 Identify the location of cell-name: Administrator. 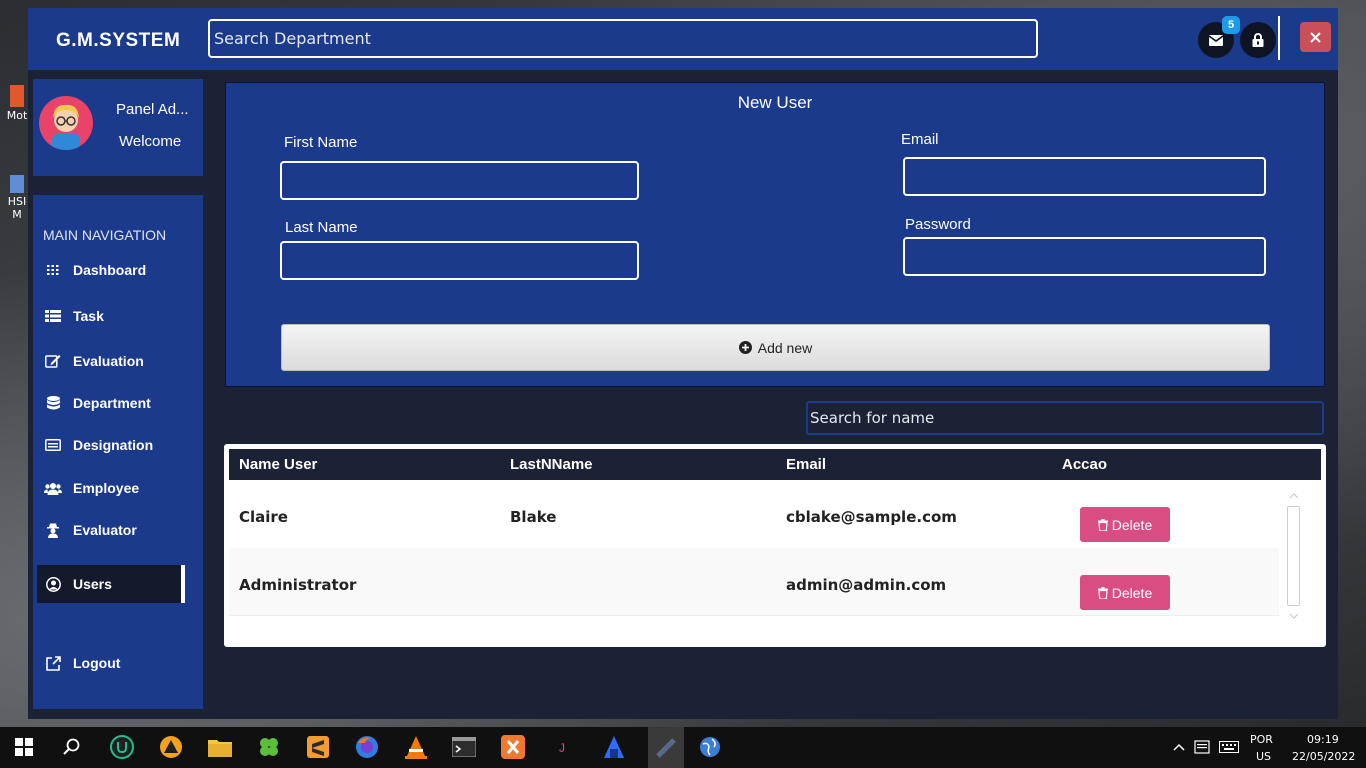
(298, 585).